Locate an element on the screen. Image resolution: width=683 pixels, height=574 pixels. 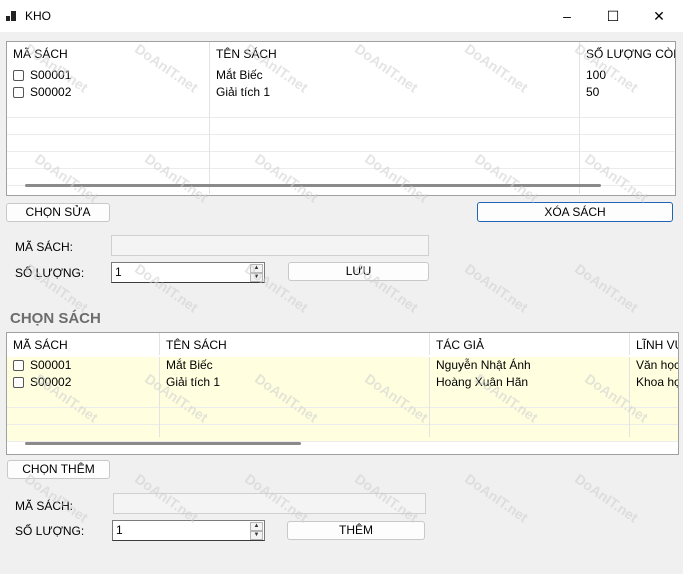
chon-them-button: CHỌN THÊM is located at coordinates (58, 469).